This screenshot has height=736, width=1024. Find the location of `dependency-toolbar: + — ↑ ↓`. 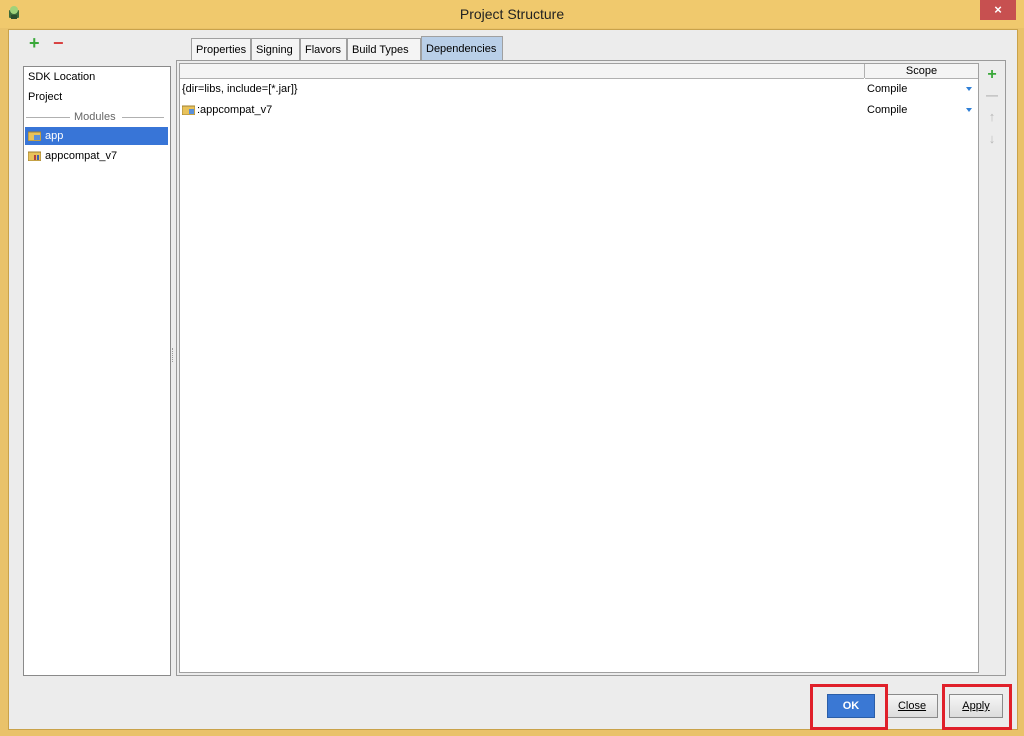

dependency-toolbar: + — ↑ ↓ is located at coordinates (992, 125).